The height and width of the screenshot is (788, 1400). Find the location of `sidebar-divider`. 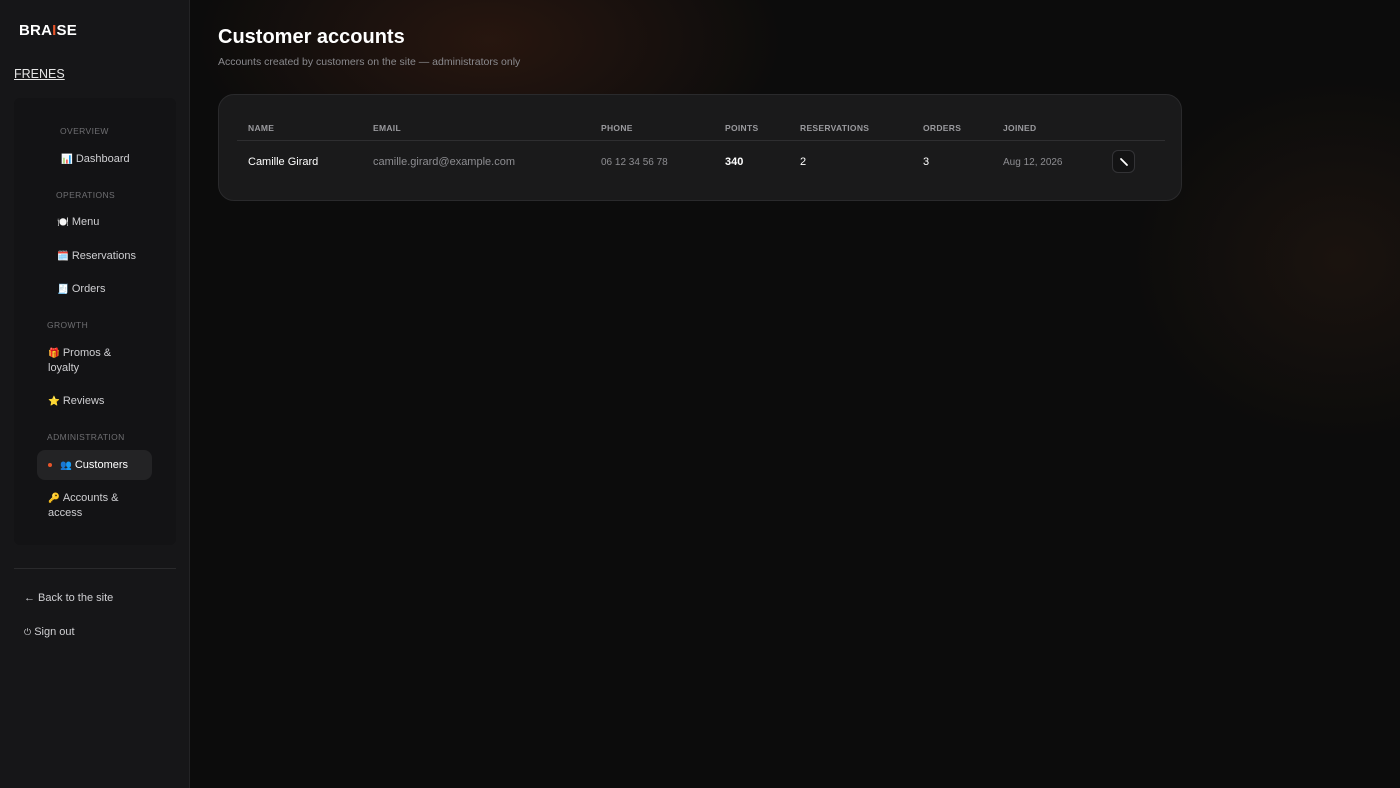

sidebar-divider is located at coordinates (95, 568).